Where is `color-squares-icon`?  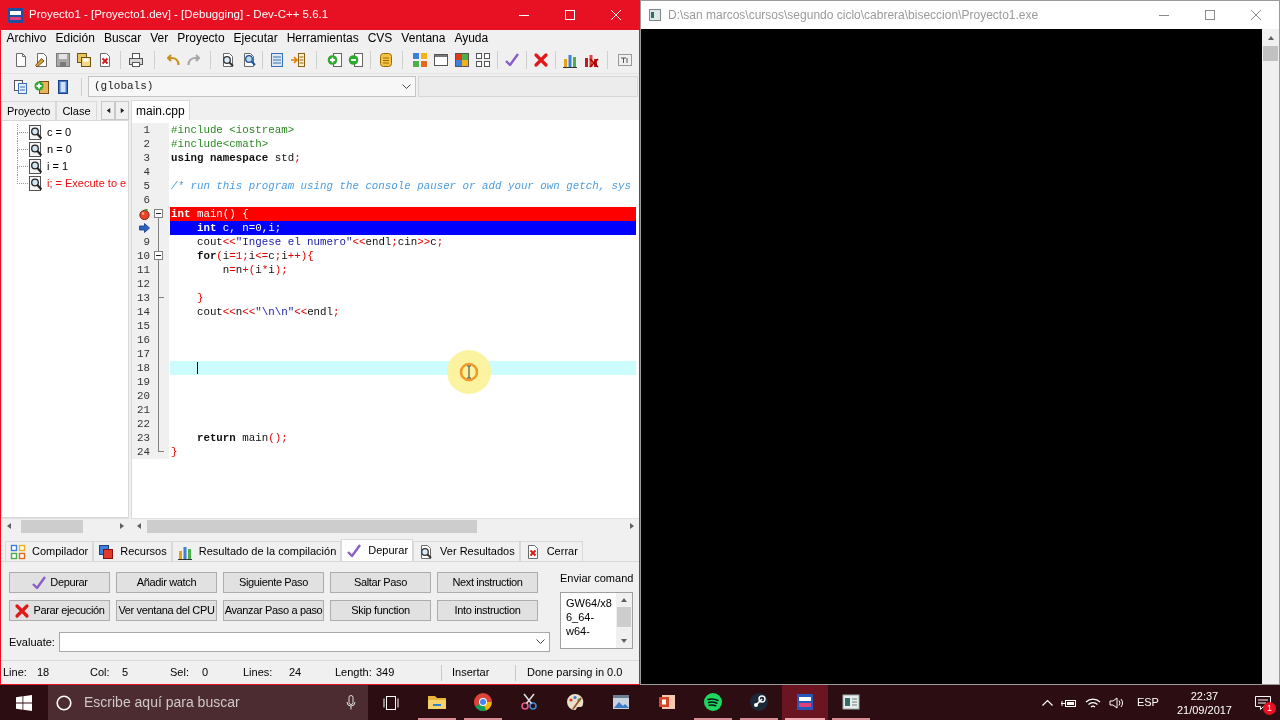 color-squares-icon is located at coordinates (419, 60).